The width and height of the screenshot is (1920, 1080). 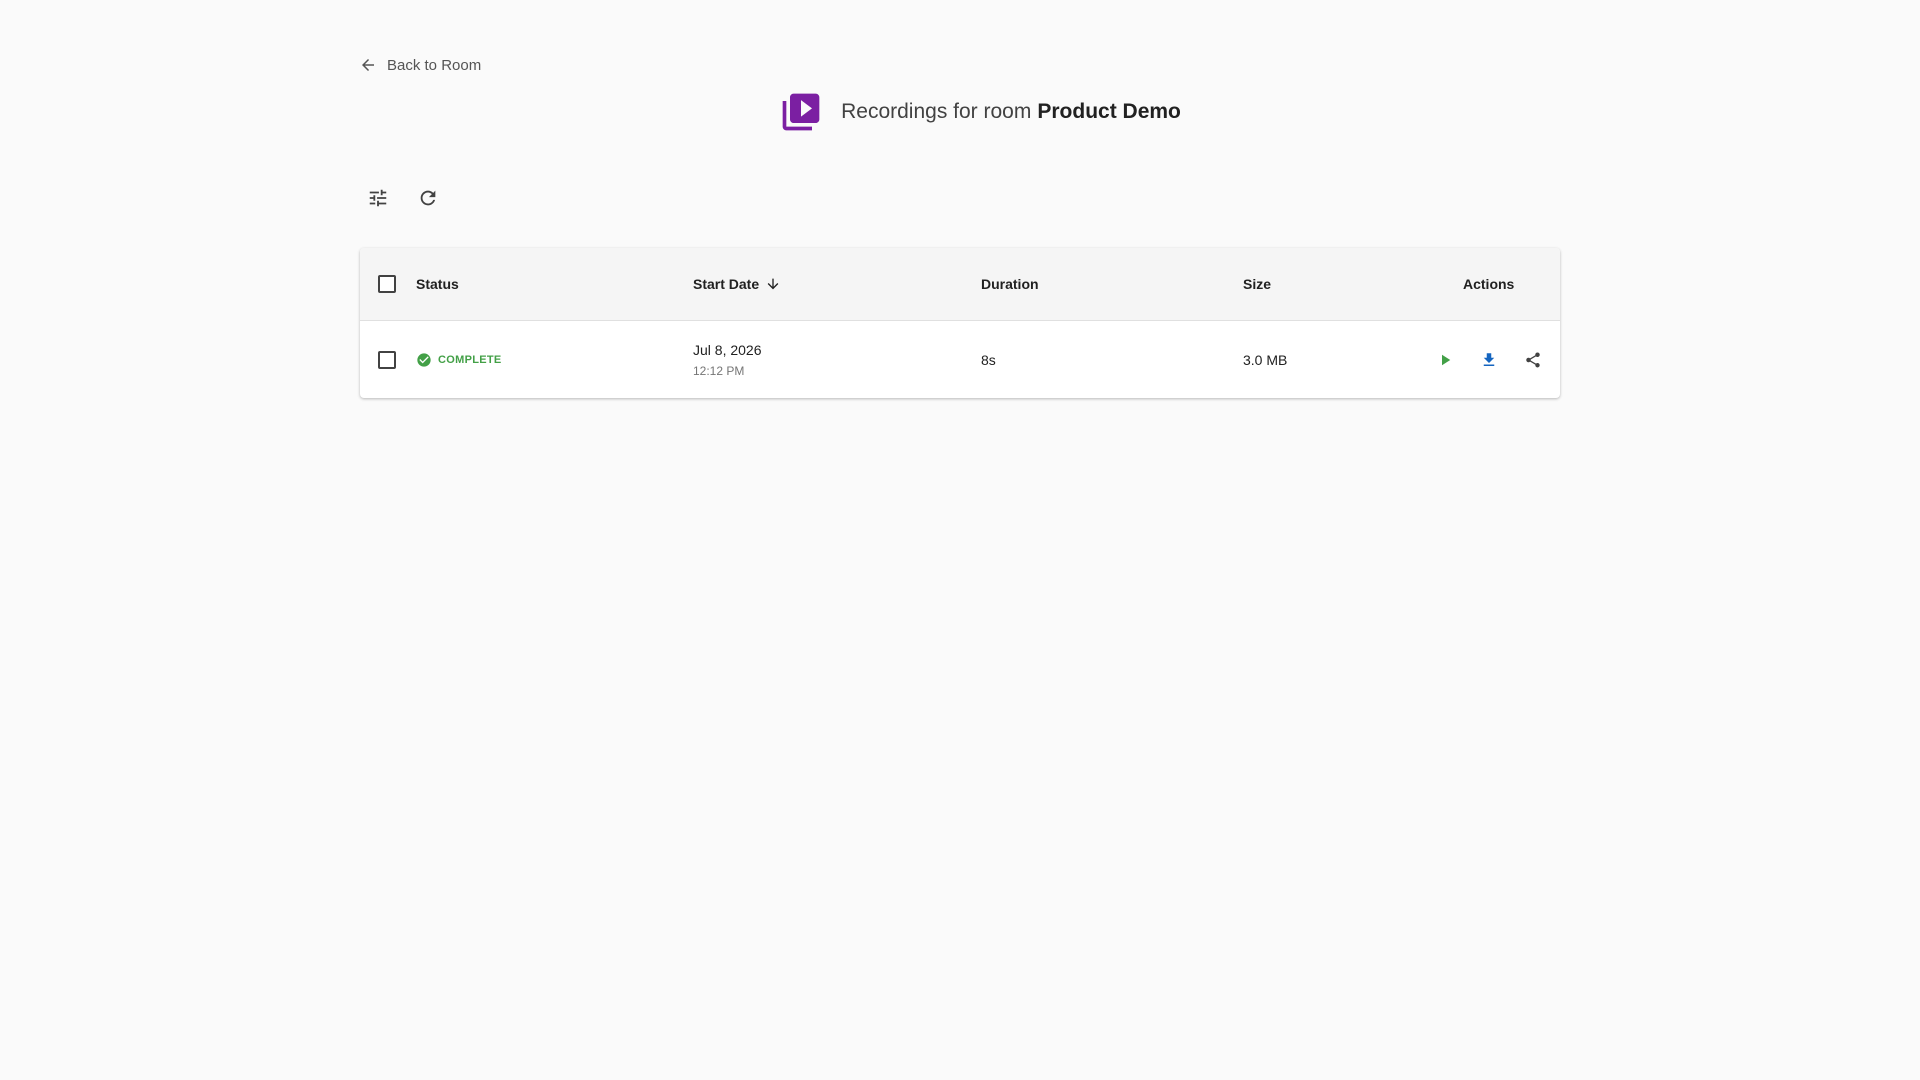 What do you see at coordinates (770, 284) in the screenshot?
I see `arrow-down-icon` at bounding box center [770, 284].